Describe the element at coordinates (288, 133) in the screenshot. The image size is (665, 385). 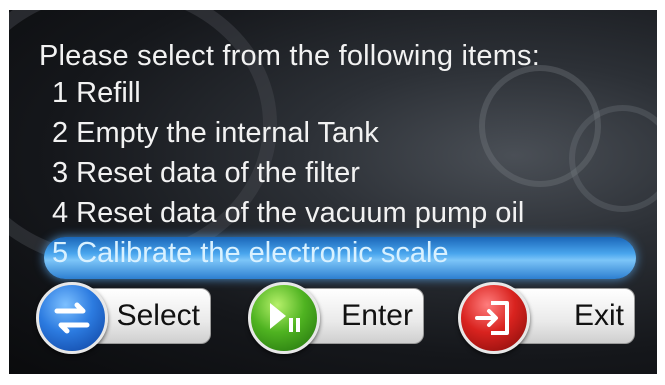
I see `menu-item-empty-tank: 2 Empty the internal Tank` at that location.